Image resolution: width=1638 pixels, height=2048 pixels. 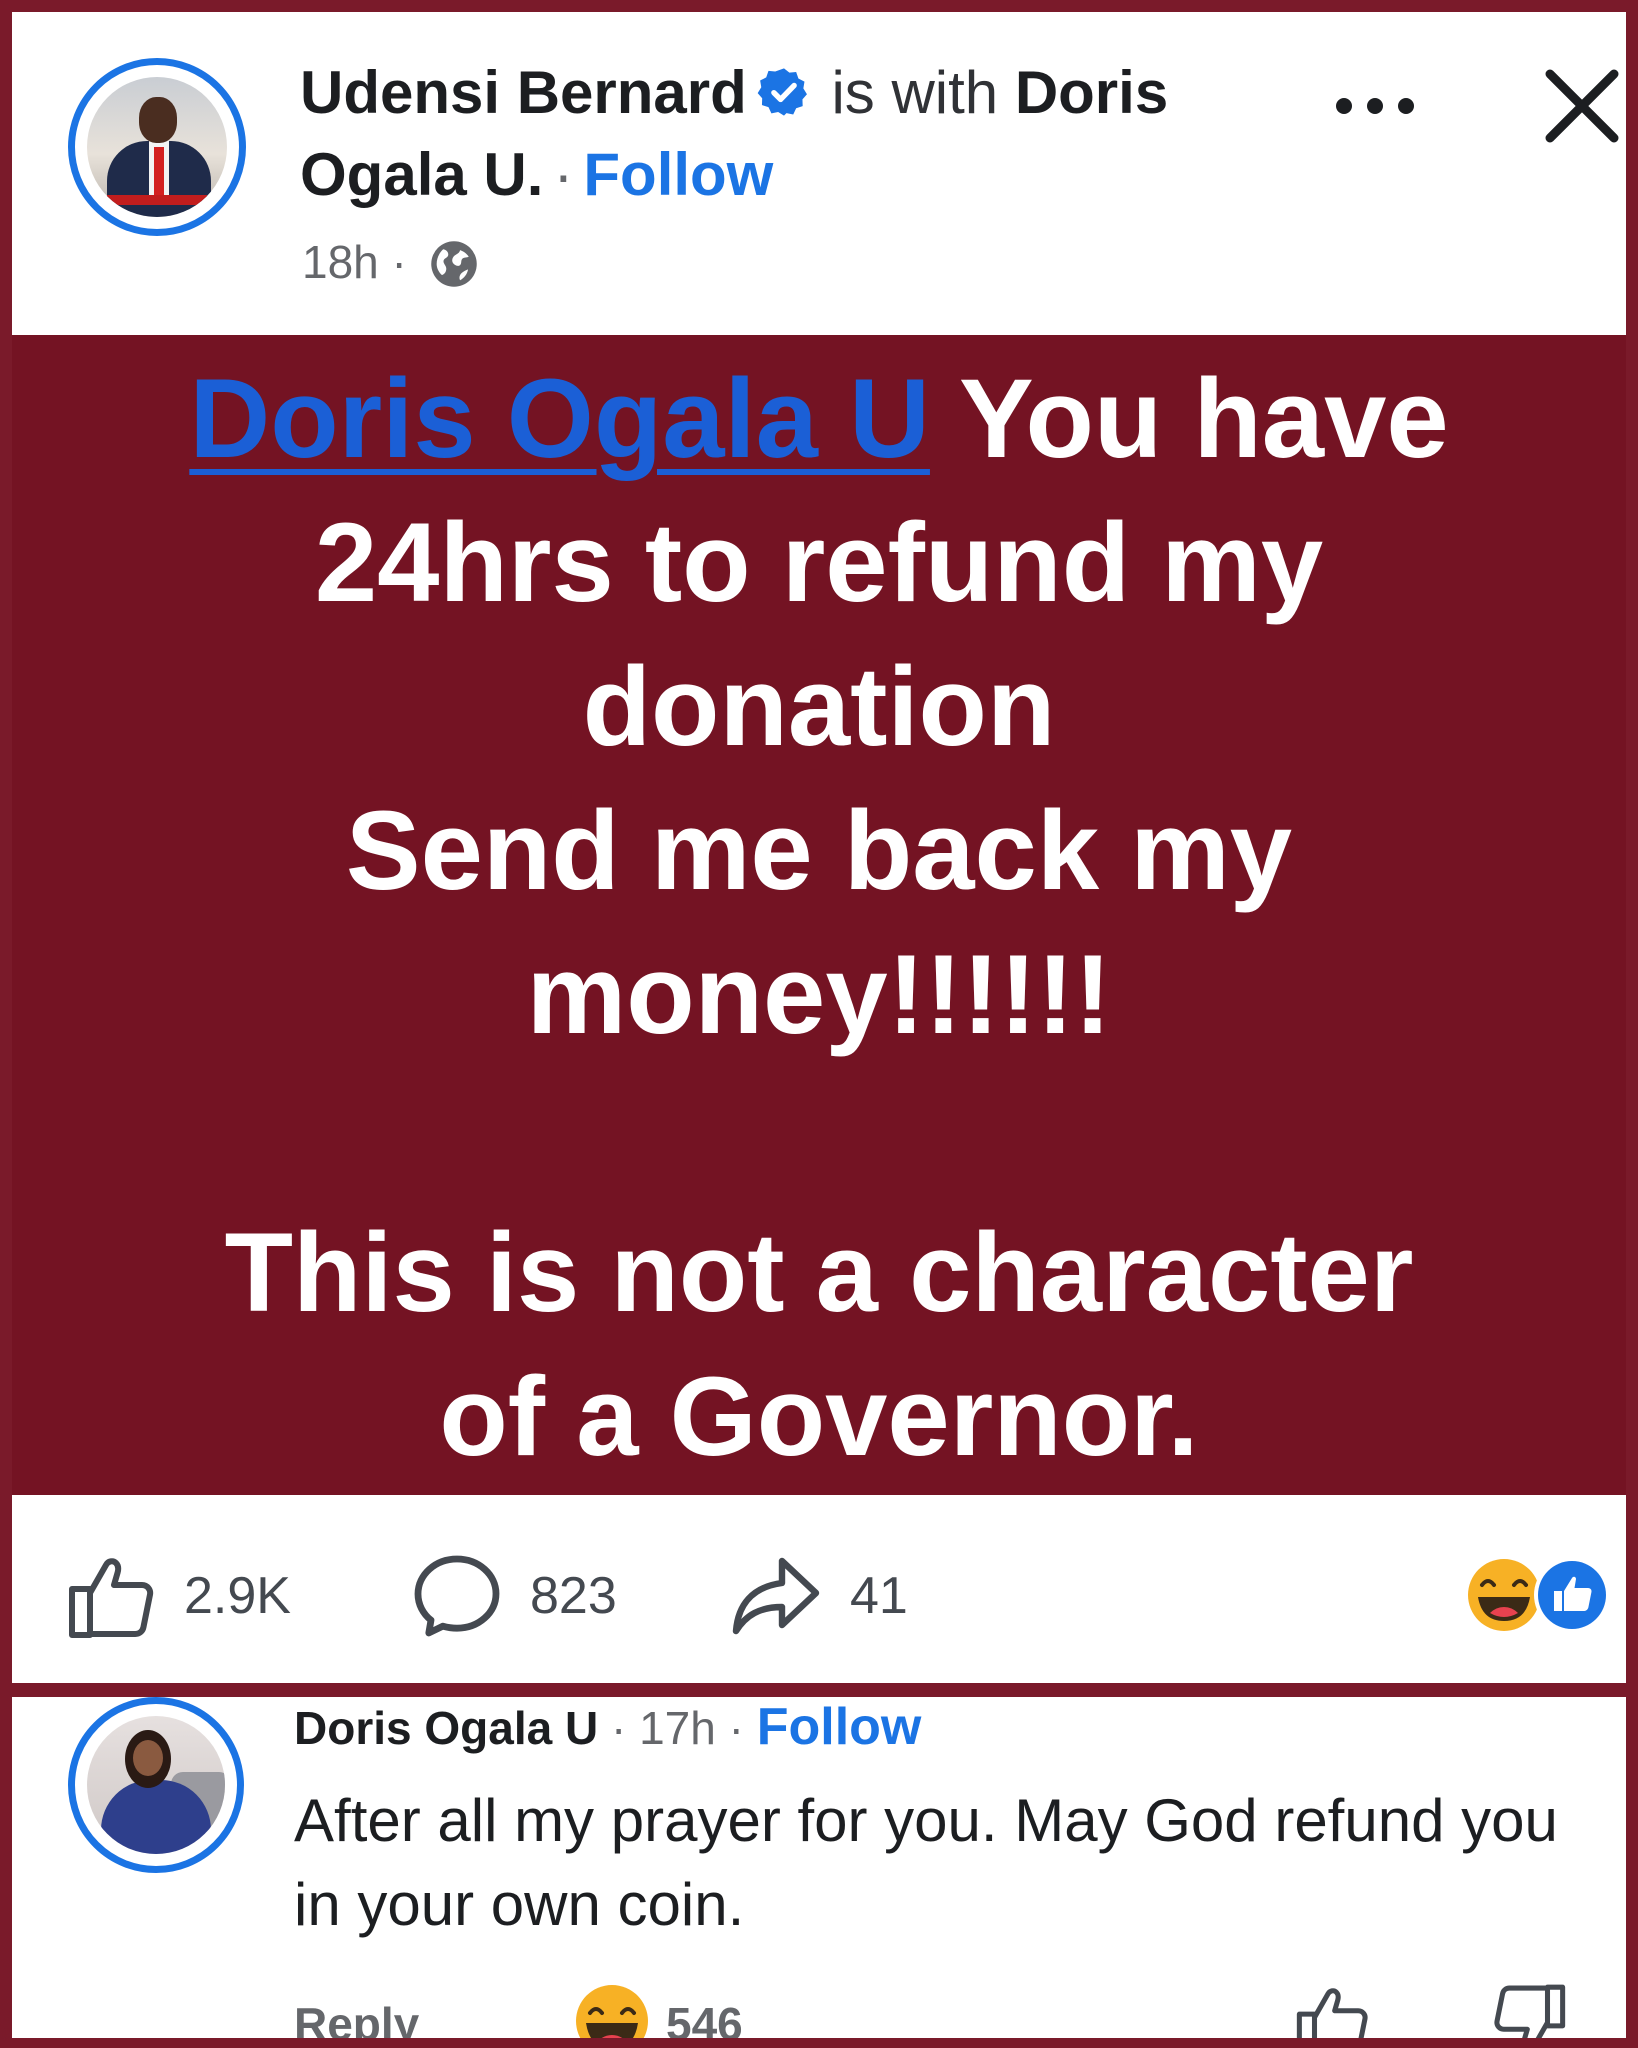 What do you see at coordinates (954, 2011) in the screenshot?
I see `comment-footer: Reply 546` at bounding box center [954, 2011].